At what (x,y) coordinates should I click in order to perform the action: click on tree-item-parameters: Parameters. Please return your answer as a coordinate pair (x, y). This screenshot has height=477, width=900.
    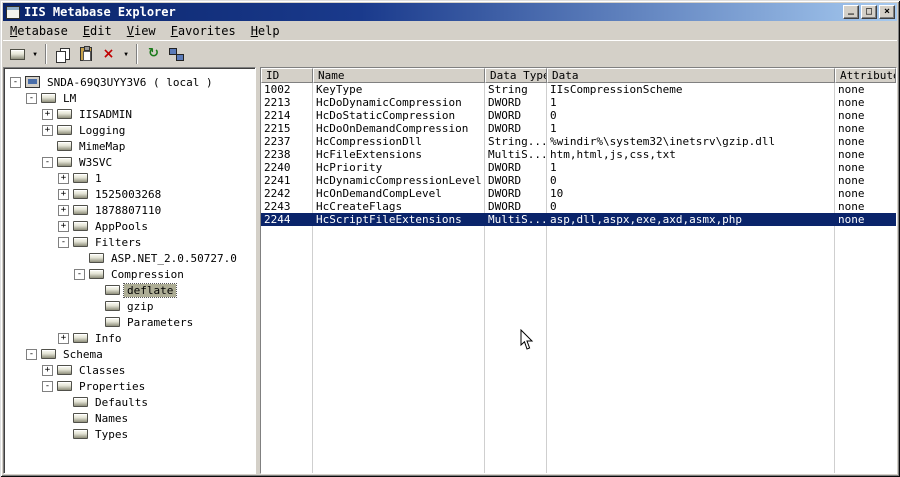
    Looking at the image, I should click on (130, 322).